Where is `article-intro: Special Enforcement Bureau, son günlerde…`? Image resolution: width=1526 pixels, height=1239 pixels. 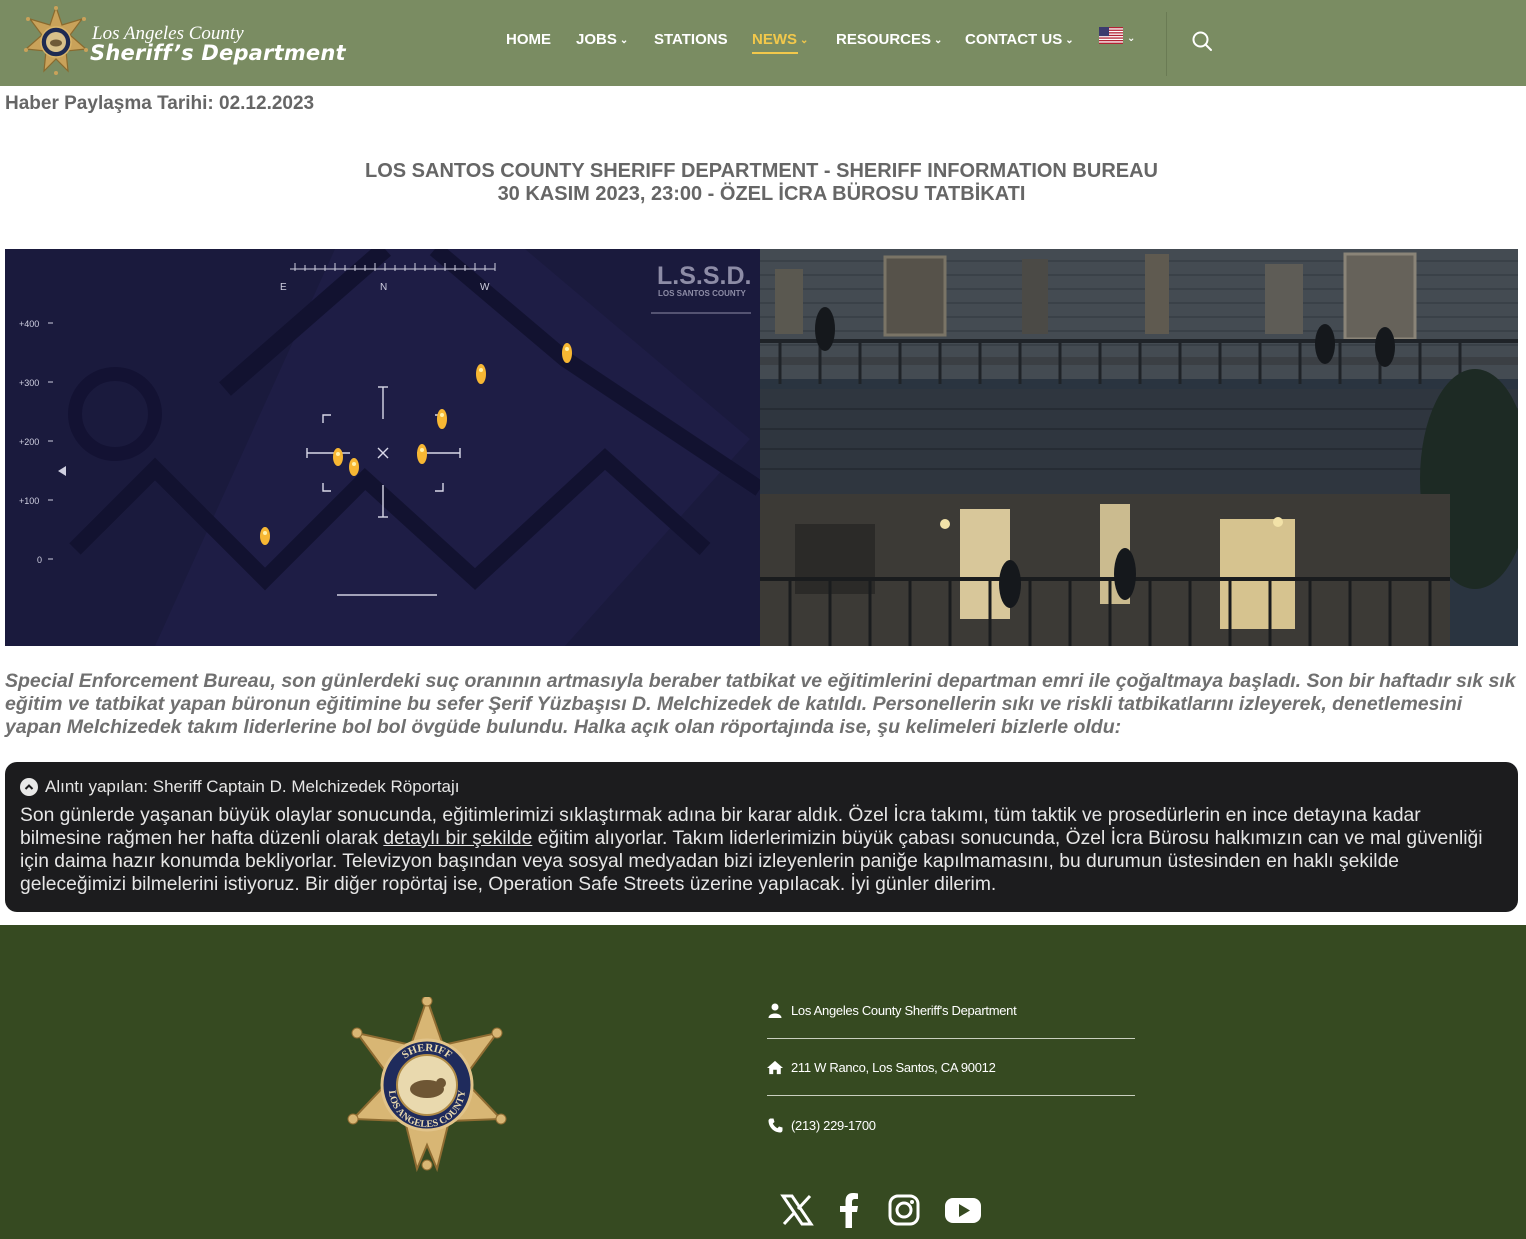 article-intro: Special Enforcement Bureau, son günlerde… is located at coordinates (760, 704).